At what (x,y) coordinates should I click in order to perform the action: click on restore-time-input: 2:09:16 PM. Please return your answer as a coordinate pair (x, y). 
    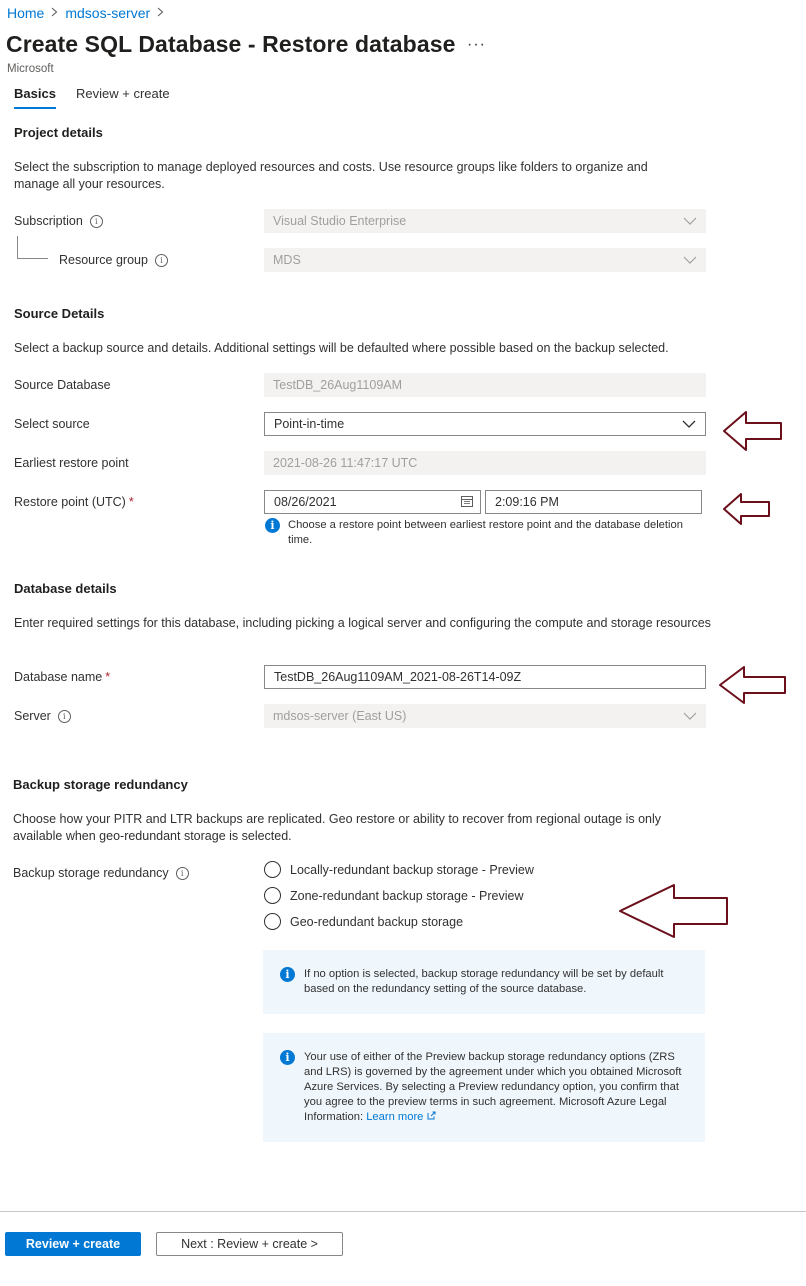
    Looking at the image, I should click on (593, 502).